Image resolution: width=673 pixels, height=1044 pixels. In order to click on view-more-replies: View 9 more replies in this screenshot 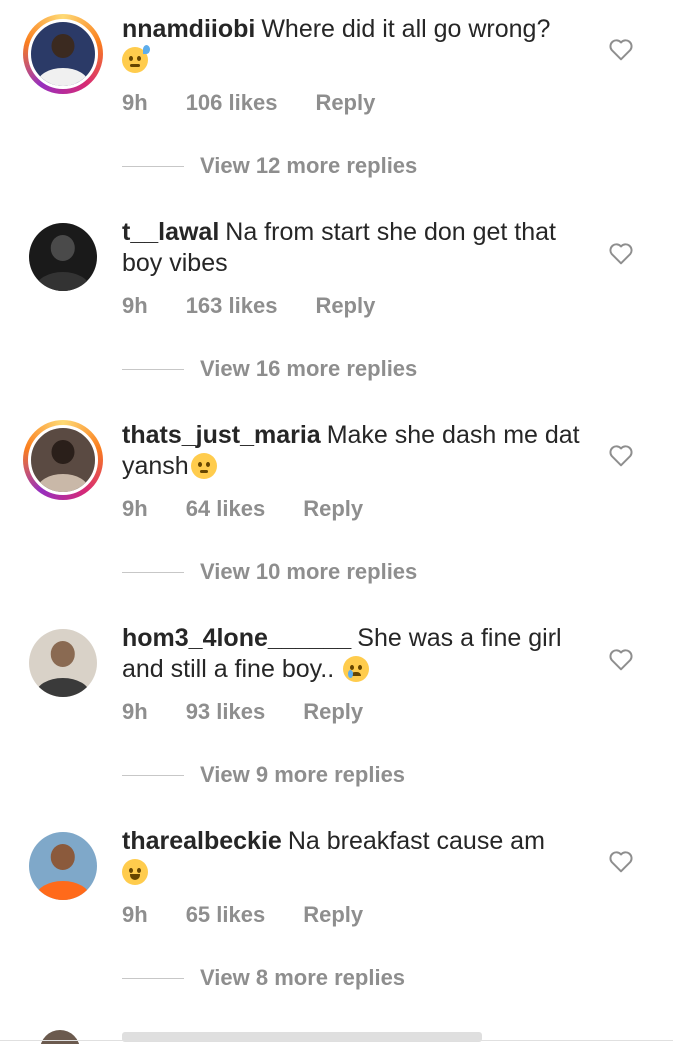, I will do `click(263, 775)`.